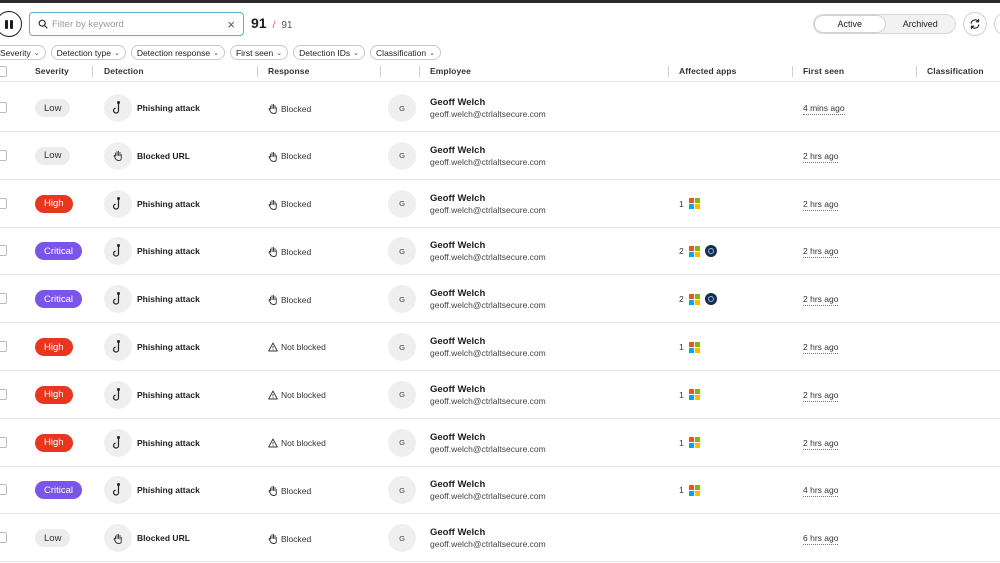 Image resolution: width=1000 pixels, height=563 pixels. Describe the element at coordinates (231, 24) in the screenshot. I see `clear-search-icon: ×` at that location.